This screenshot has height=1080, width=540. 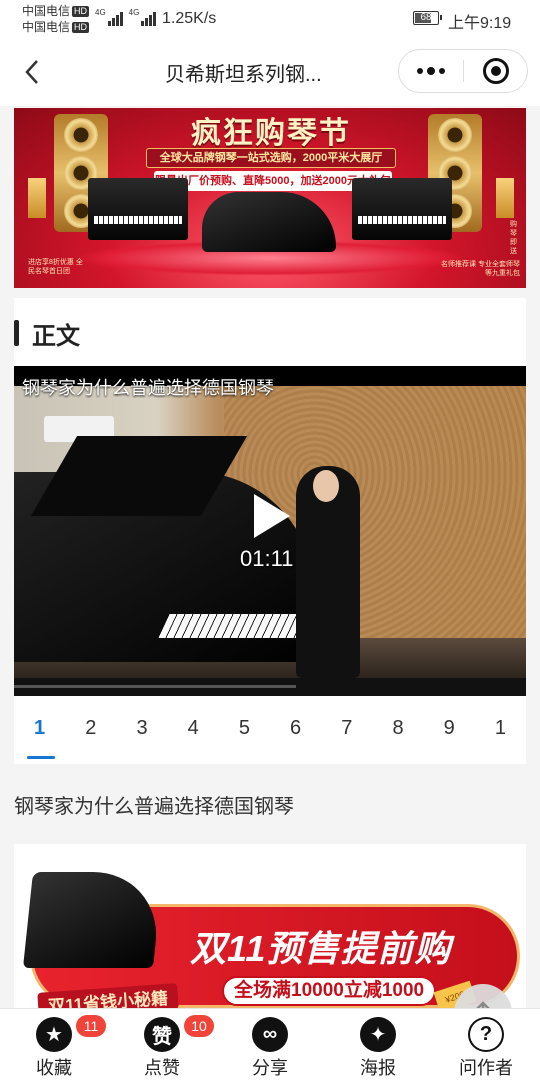 I want to click on clock: 上午9:19, so click(x=480, y=23).